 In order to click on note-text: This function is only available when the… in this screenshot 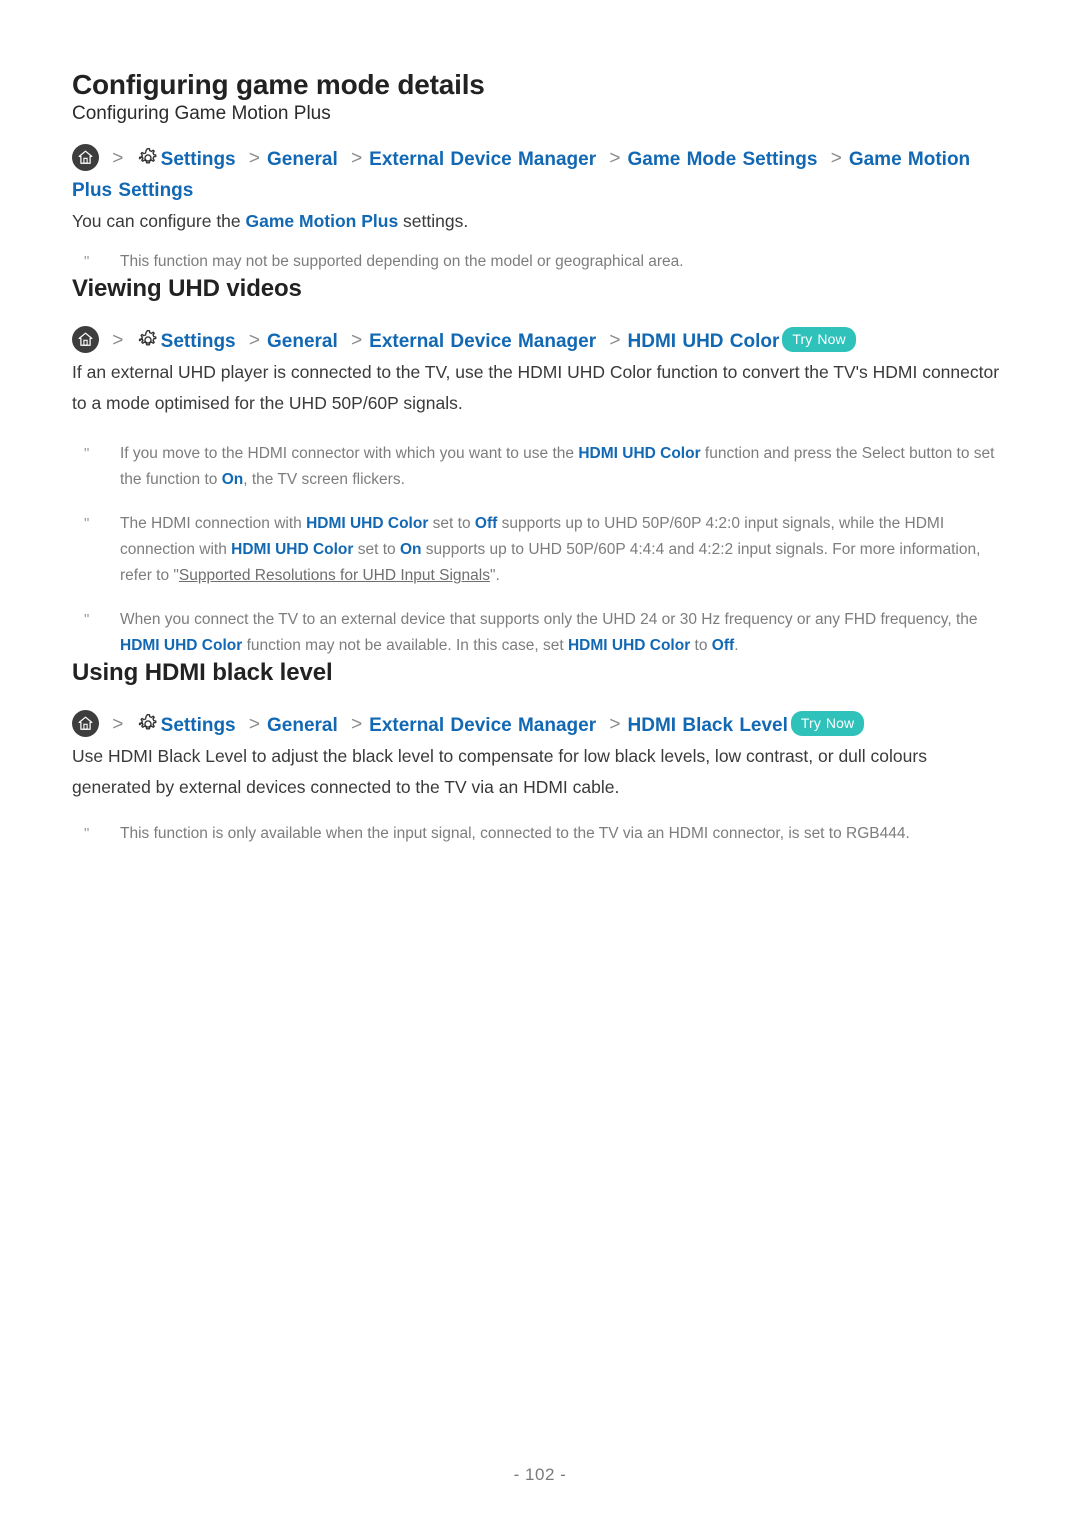, I will do `click(515, 833)`.